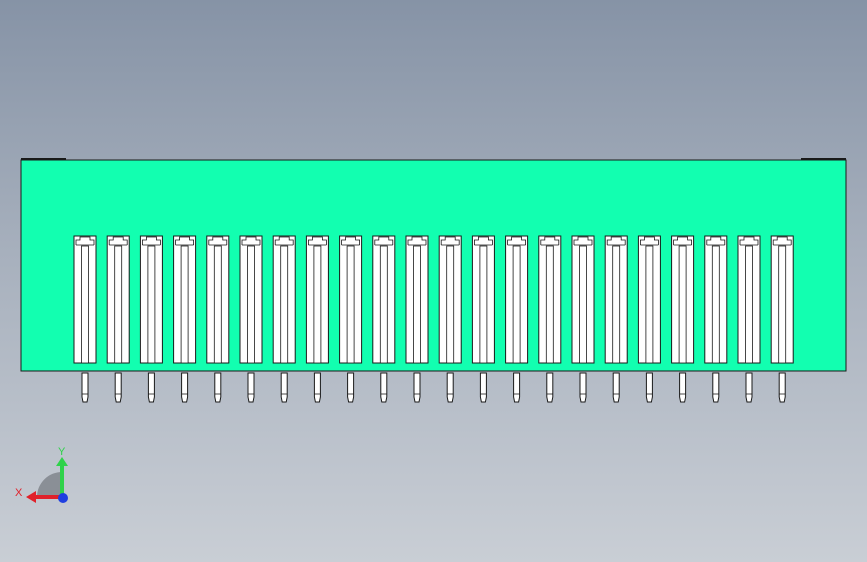 The width and height of the screenshot is (867, 562). I want to click on contact-pins, so click(433, 387).